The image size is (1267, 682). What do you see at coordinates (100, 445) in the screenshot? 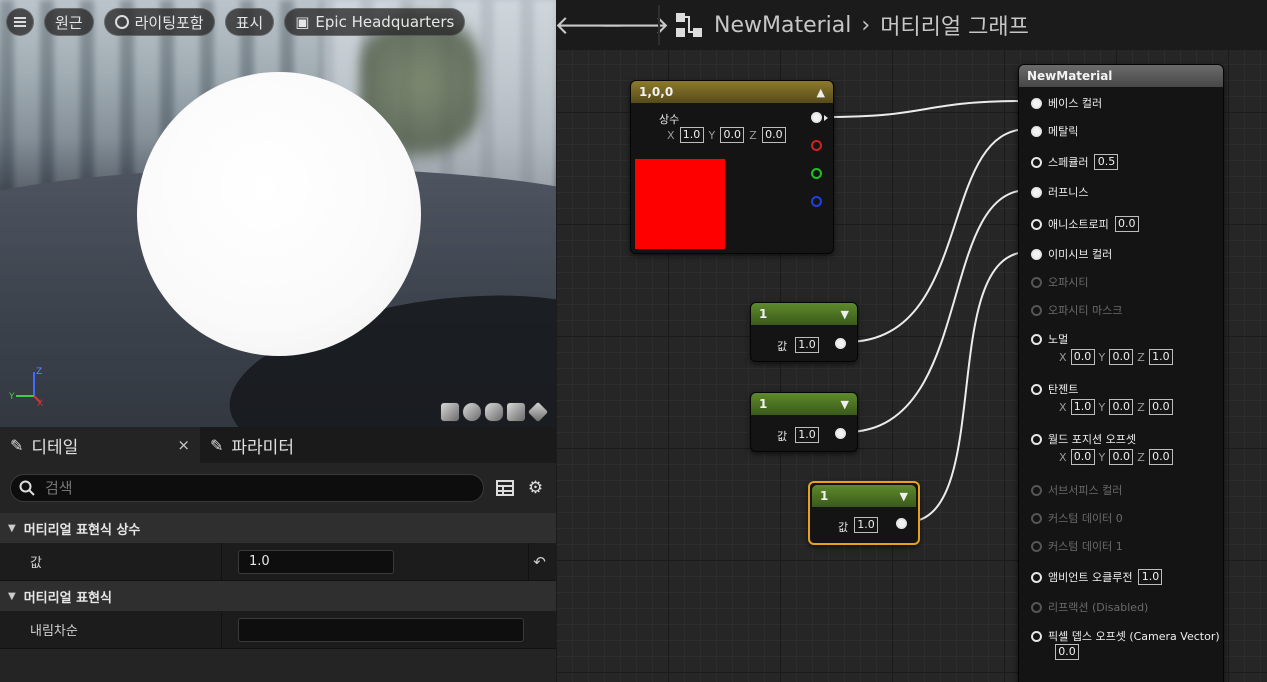
I see `tab-details: ✎ 디테일 ×` at bounding box center [100, 445].